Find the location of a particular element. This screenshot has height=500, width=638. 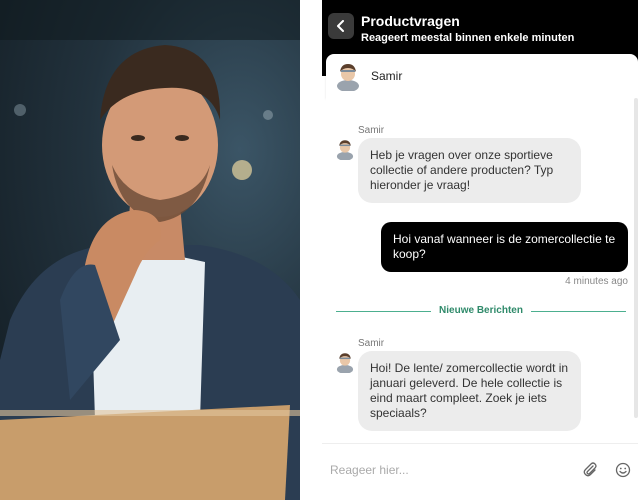

emoji-button is located at coordinates (623, 470).